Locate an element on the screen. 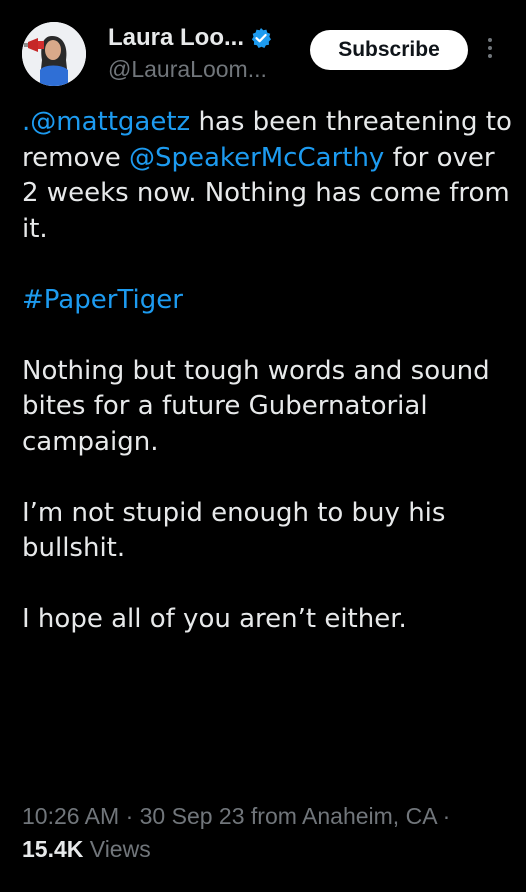  profile-photo-icon is located at coordinates (54, 54).